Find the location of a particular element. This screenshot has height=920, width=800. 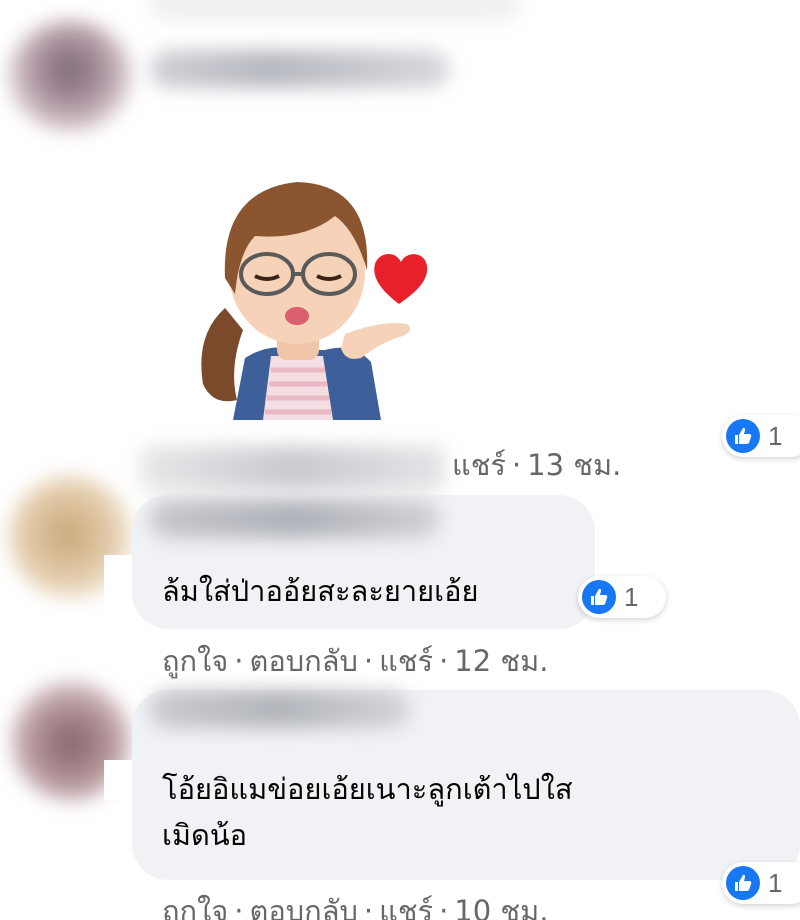

timestamp: 12 ชม. is located at coordinates (501, 661).